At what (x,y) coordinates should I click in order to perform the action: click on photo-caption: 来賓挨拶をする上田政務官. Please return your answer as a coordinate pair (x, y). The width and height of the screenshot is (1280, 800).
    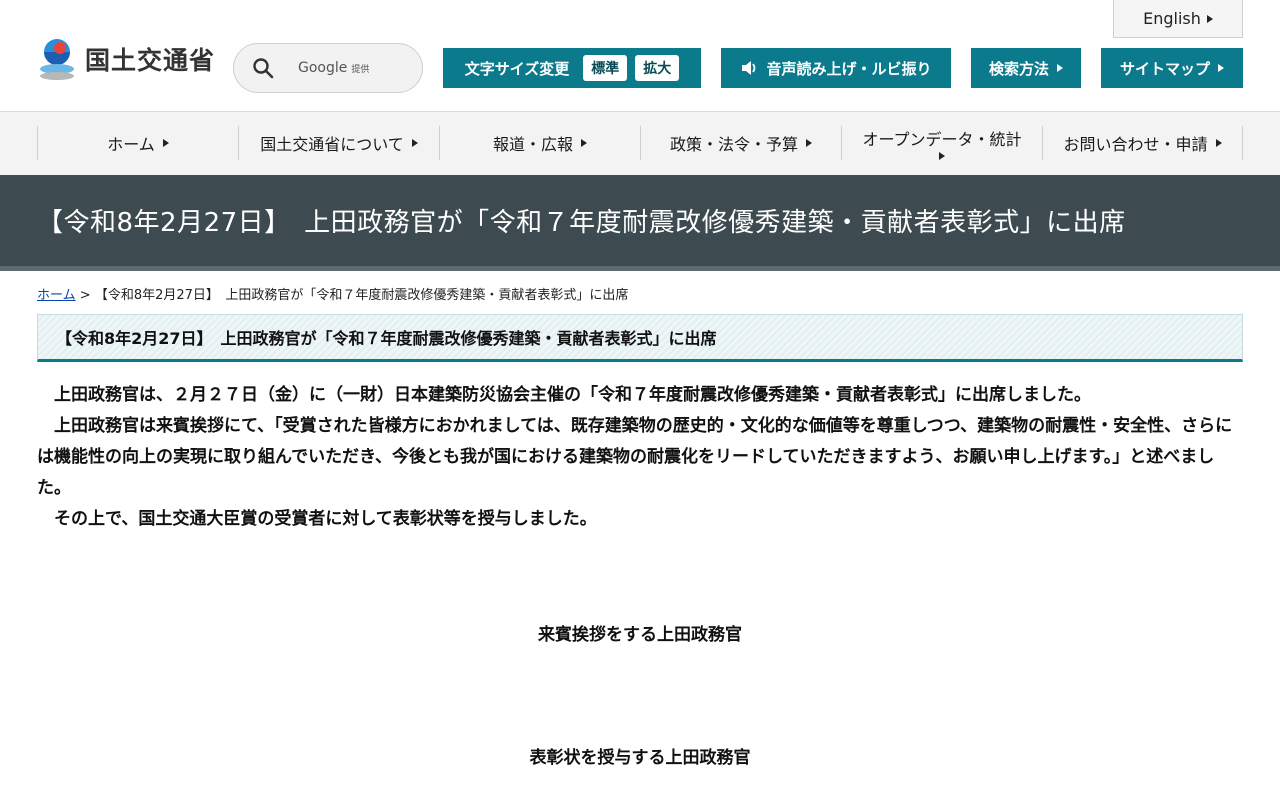
    Looking at the image, I should click on (640, 635).